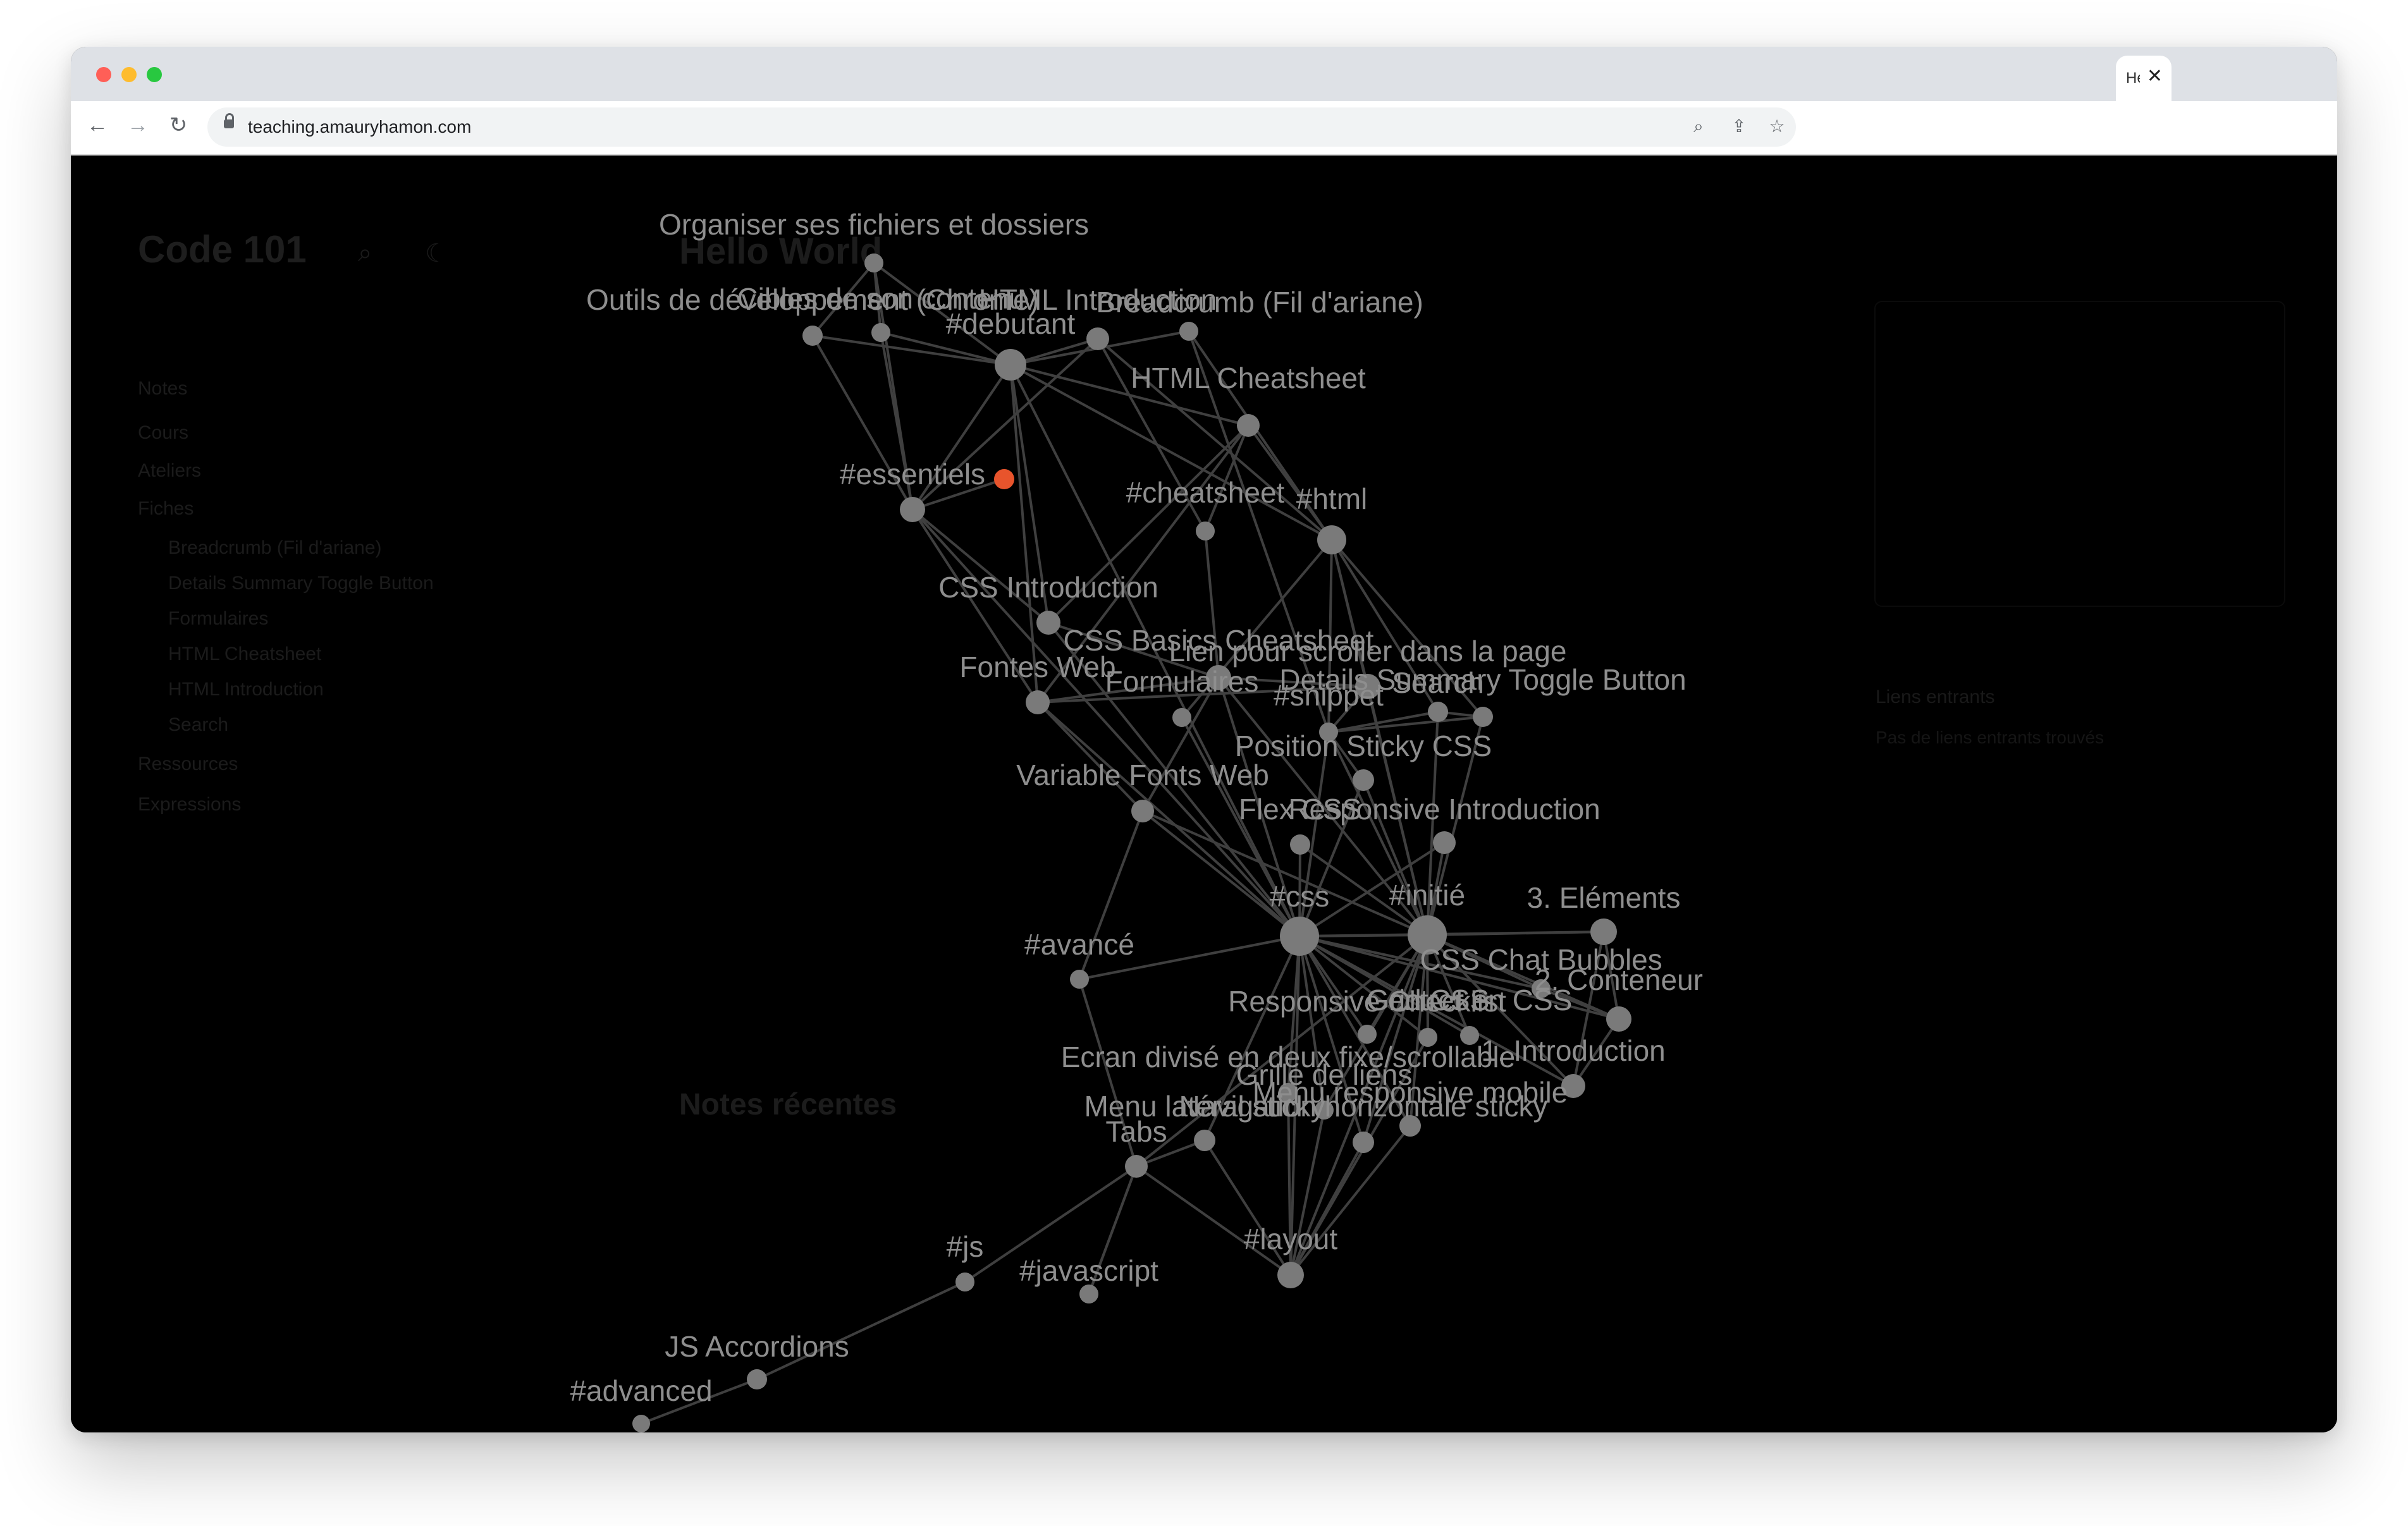 The height and width of the screenshot is (1526, 2408). Describe the element at coordinates (1291, 1239) in the screenshot. I see `graph-label-layout: #layout` at that location.